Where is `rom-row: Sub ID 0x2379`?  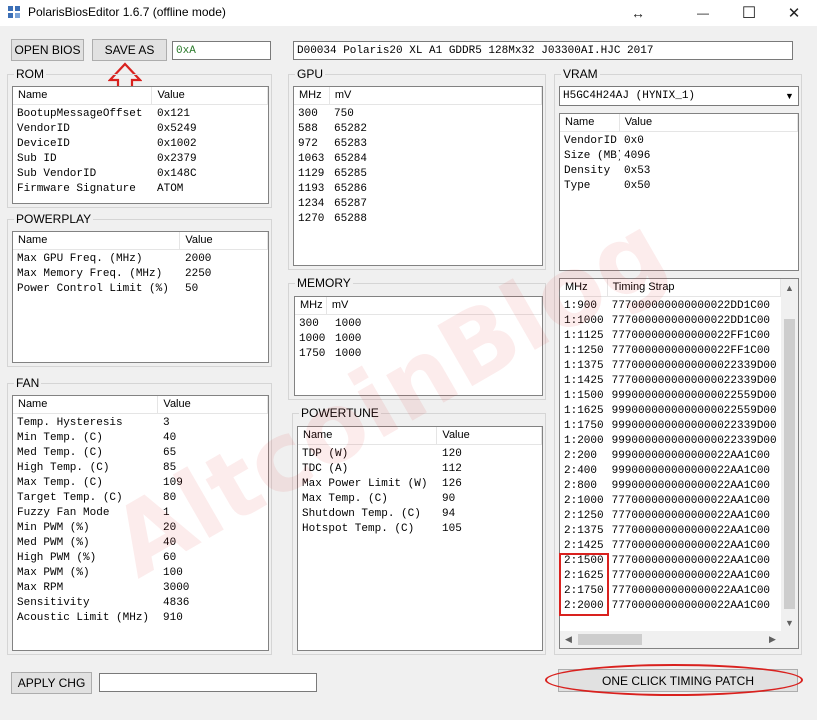
rom-row: Sub ID 0x2379 is located at coordinates (140, 159).